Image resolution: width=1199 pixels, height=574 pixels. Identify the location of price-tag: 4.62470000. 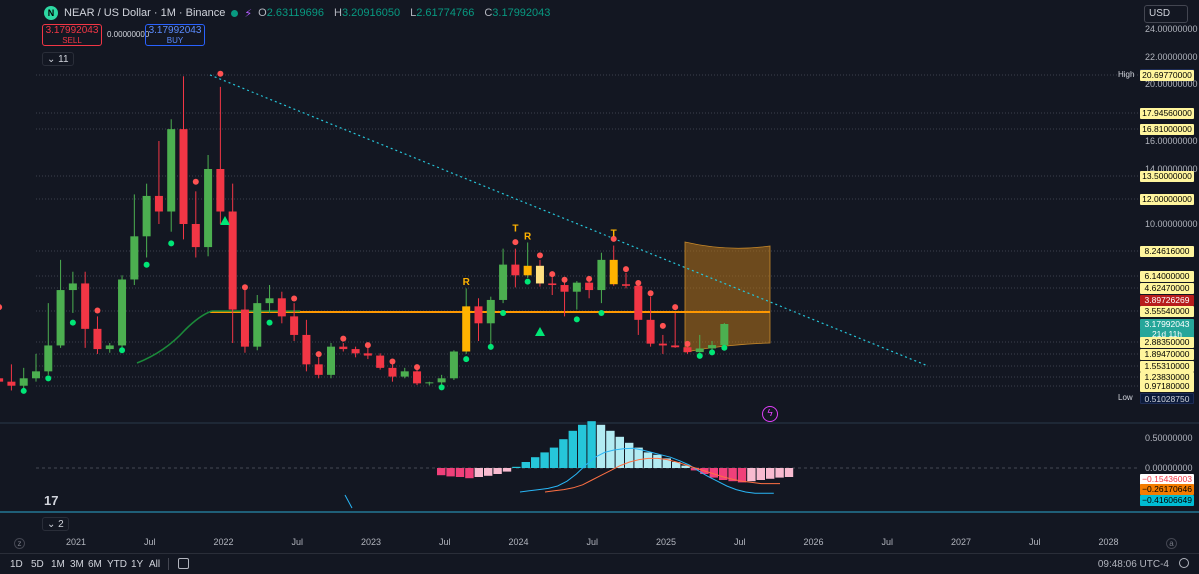
(1167, 288).